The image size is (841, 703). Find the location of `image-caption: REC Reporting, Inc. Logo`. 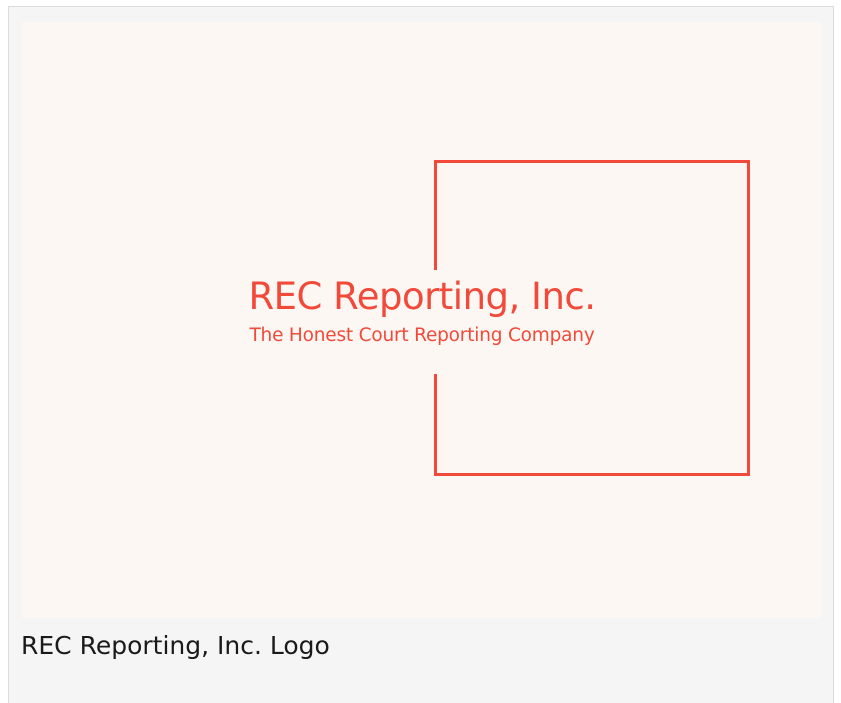

image-caption: REC Reporting, Inc. Logo is located at coordinates (175, 645).